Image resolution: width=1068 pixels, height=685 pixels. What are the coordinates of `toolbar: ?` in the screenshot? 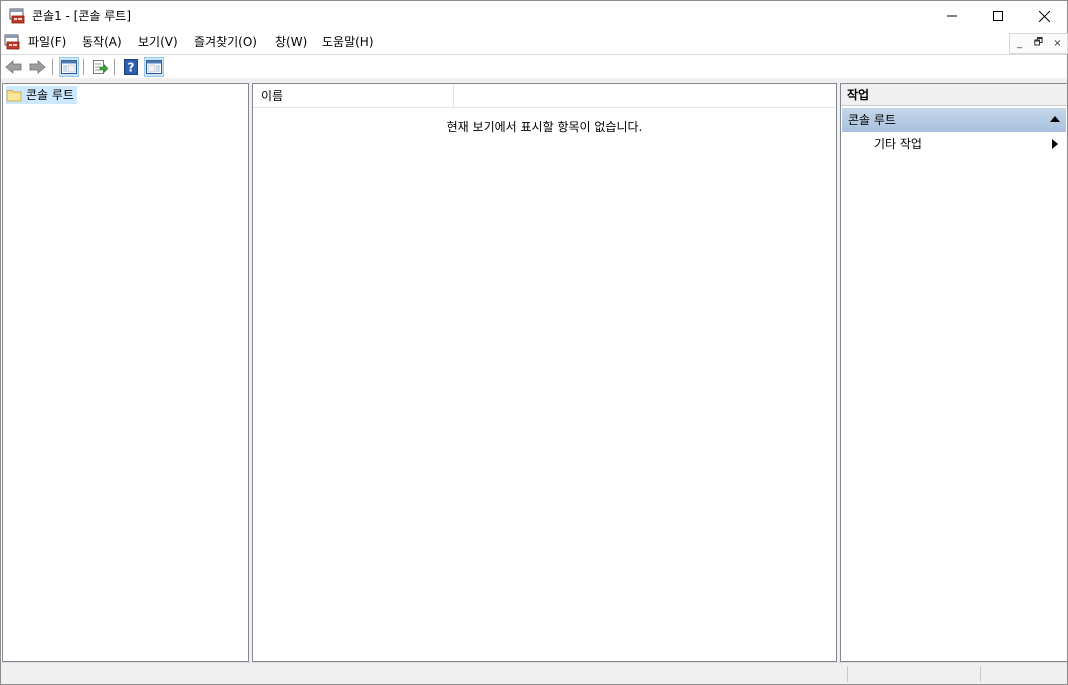 It's located at (534, 66).